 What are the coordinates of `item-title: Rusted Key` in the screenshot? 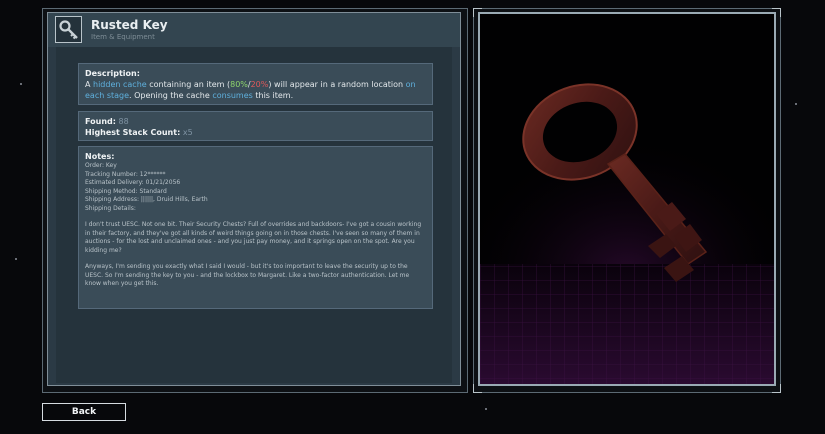 It's located at (129, 25).